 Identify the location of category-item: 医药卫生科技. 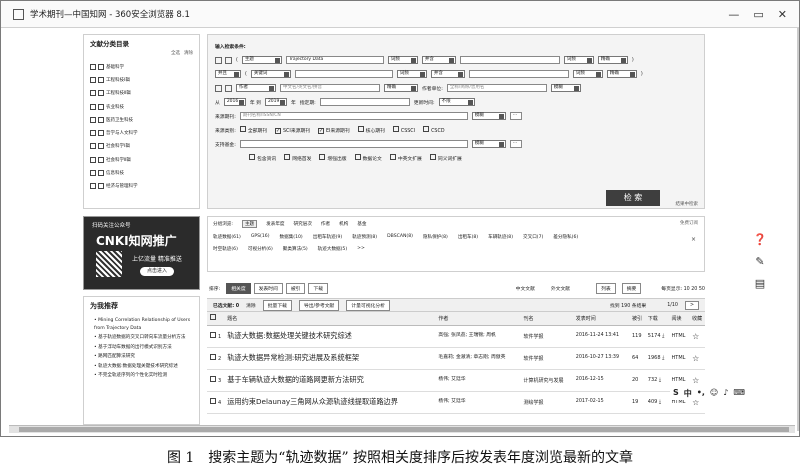
(141, 119).